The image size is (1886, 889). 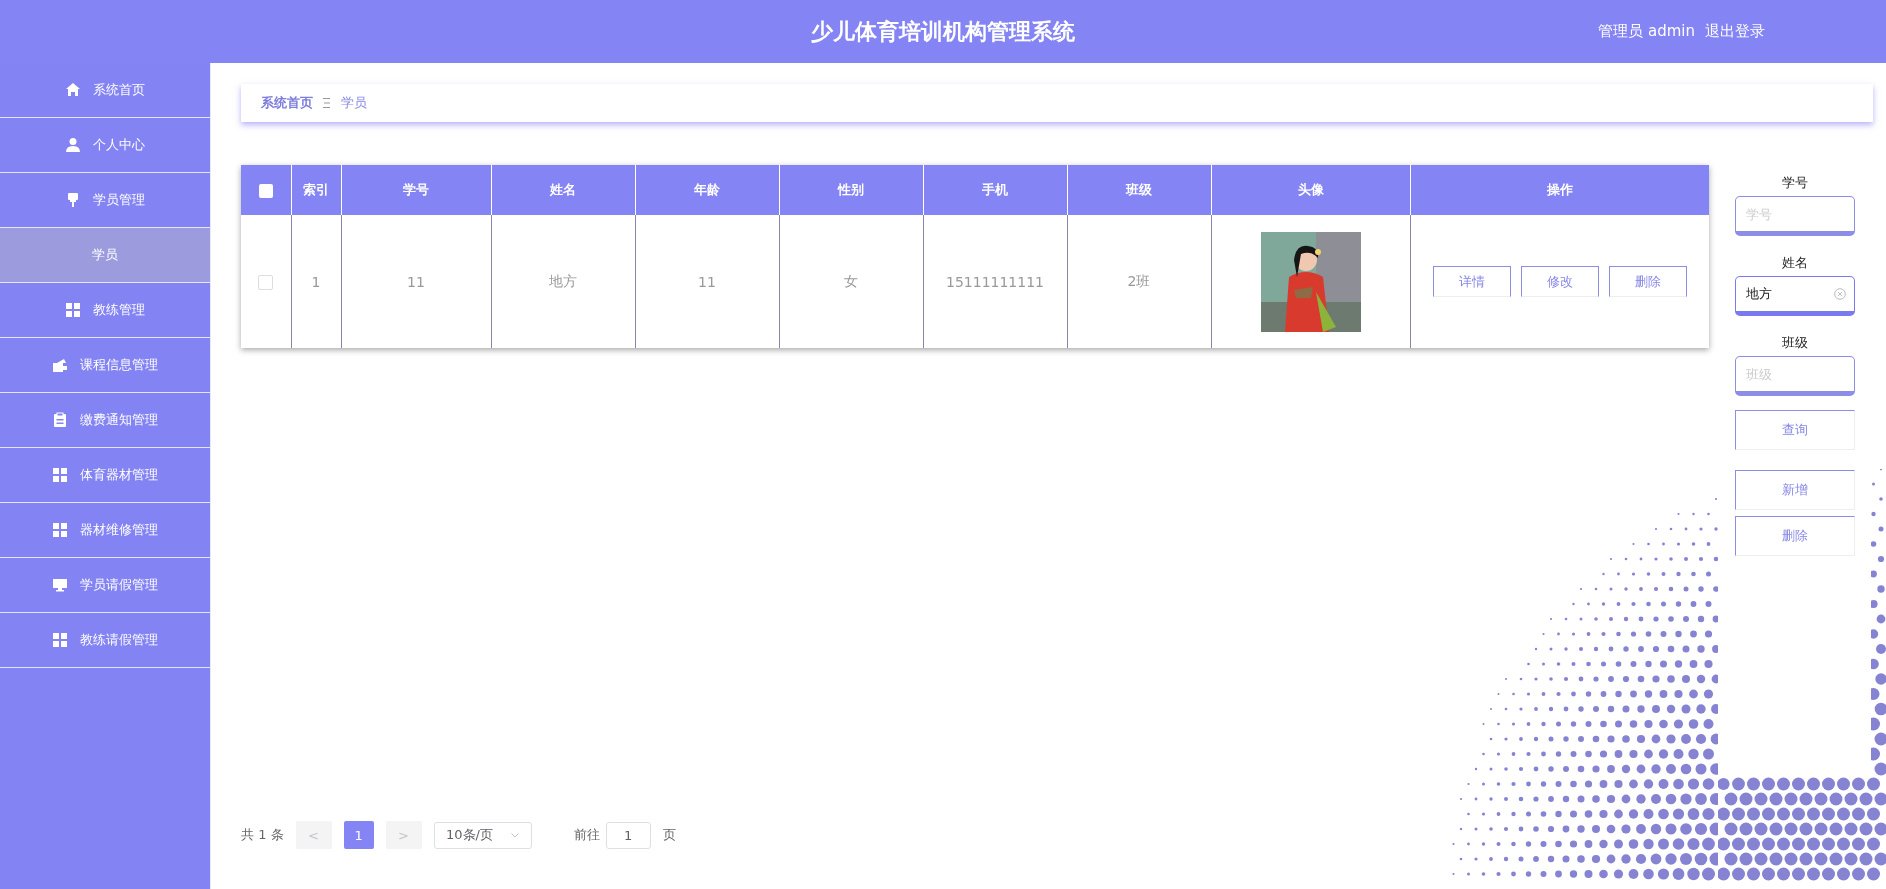 I want to click on breadcrumb-link: 系统首页, so click(x=287, y=103).